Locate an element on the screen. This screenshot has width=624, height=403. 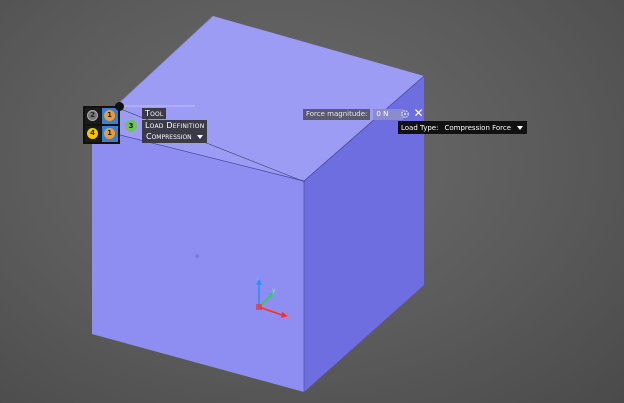
force-magnitude-row: Force magnitude: 0 N is located at coordinates (353, 114).